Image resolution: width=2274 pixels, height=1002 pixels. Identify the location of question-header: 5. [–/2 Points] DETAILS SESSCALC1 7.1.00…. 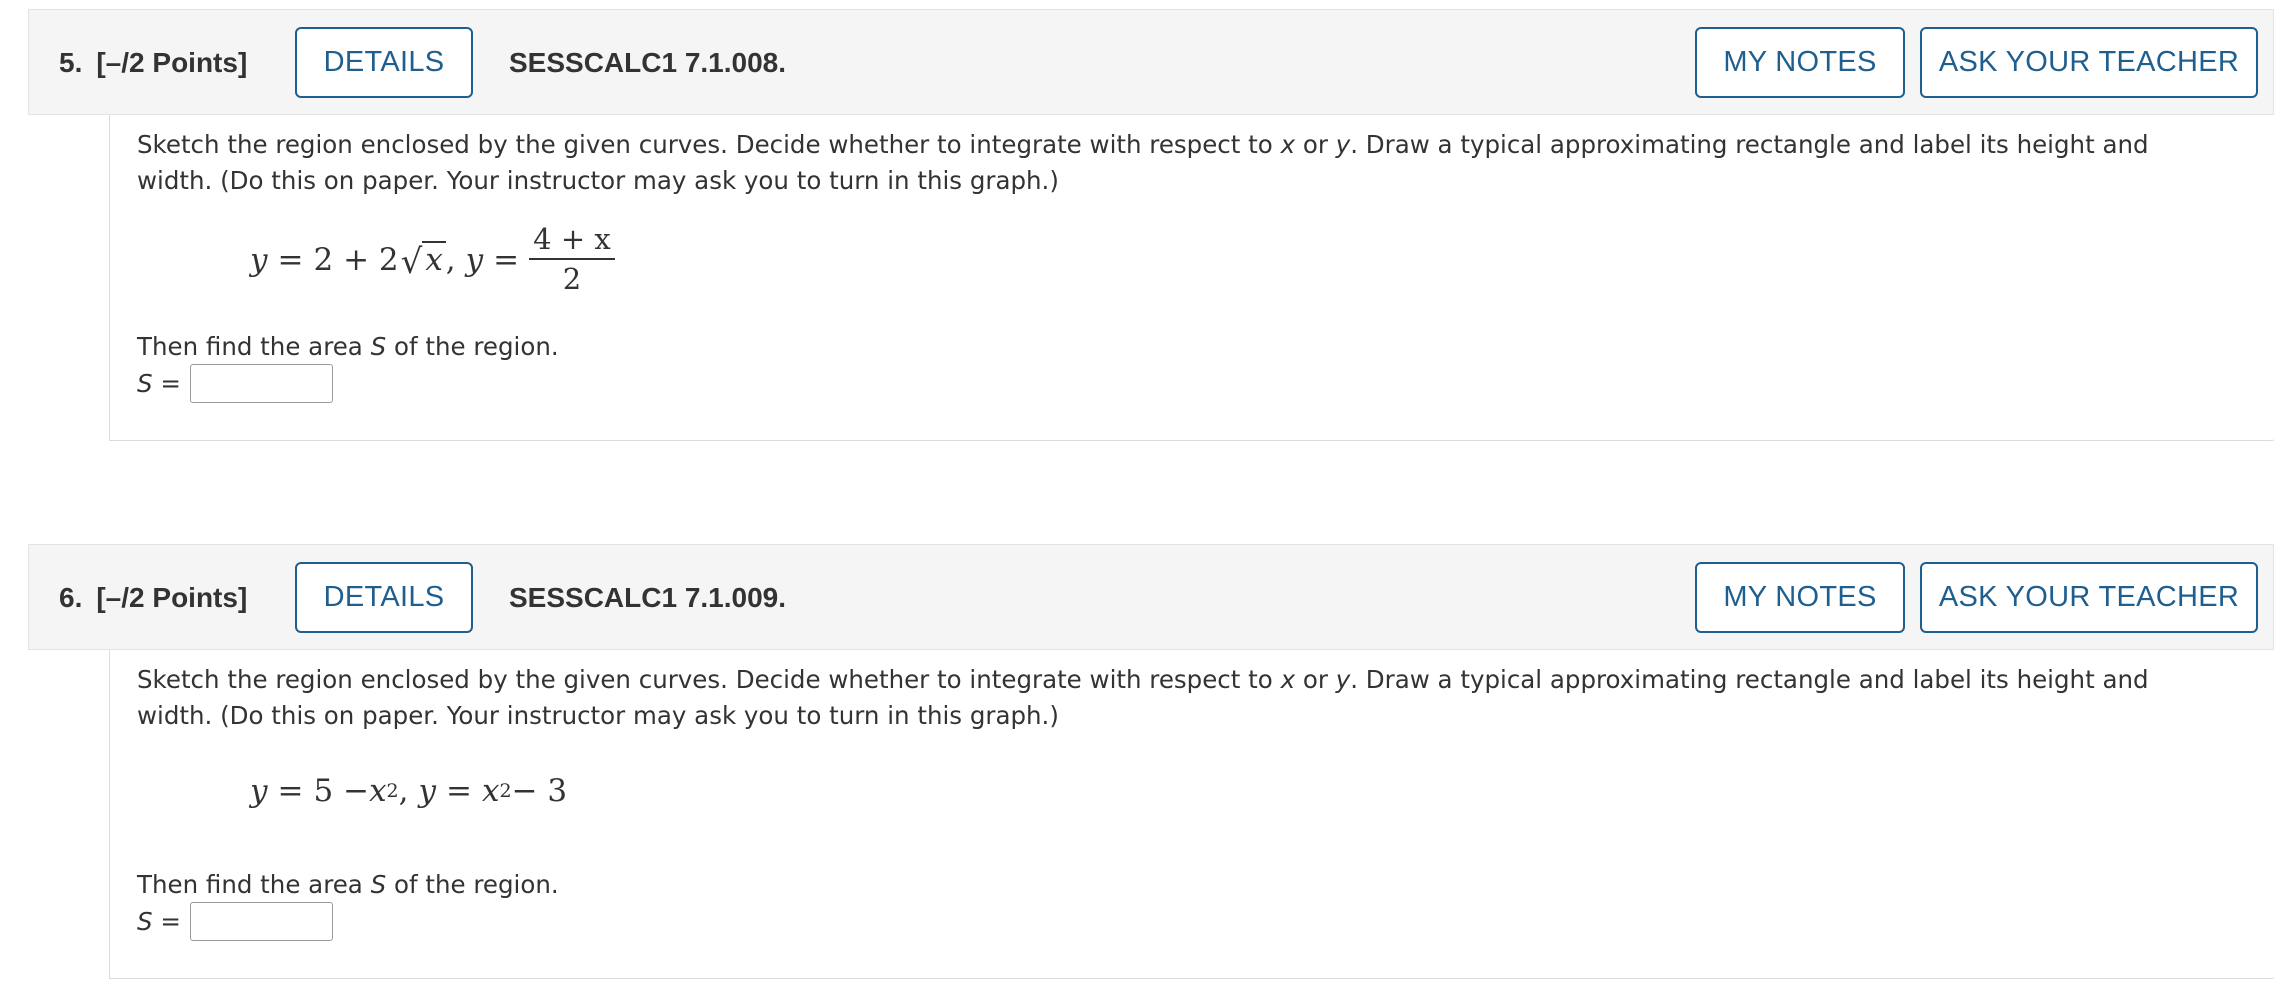
(1151, 62).